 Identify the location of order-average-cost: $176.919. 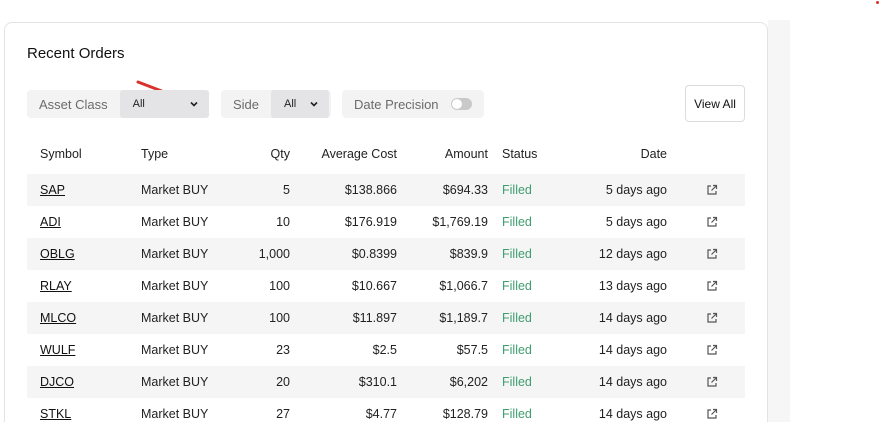
(370, 222).